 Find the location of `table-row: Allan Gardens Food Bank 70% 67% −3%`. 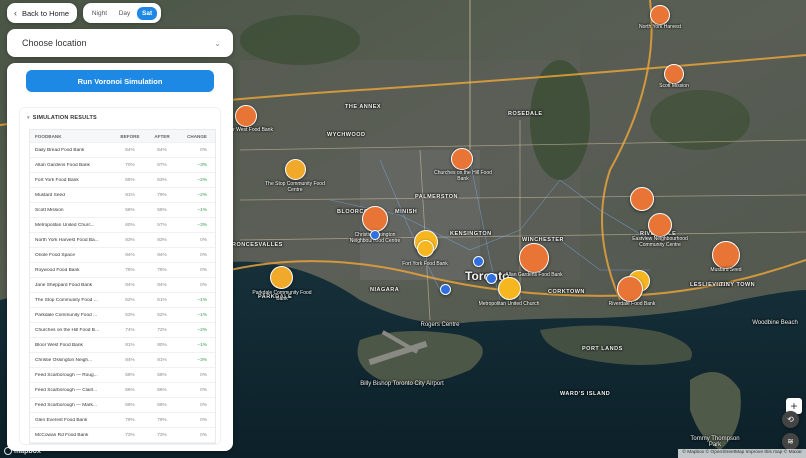

table-row: Allan Gardens Food Bank 70% 67% −3% is located at coordinates (122, 165).